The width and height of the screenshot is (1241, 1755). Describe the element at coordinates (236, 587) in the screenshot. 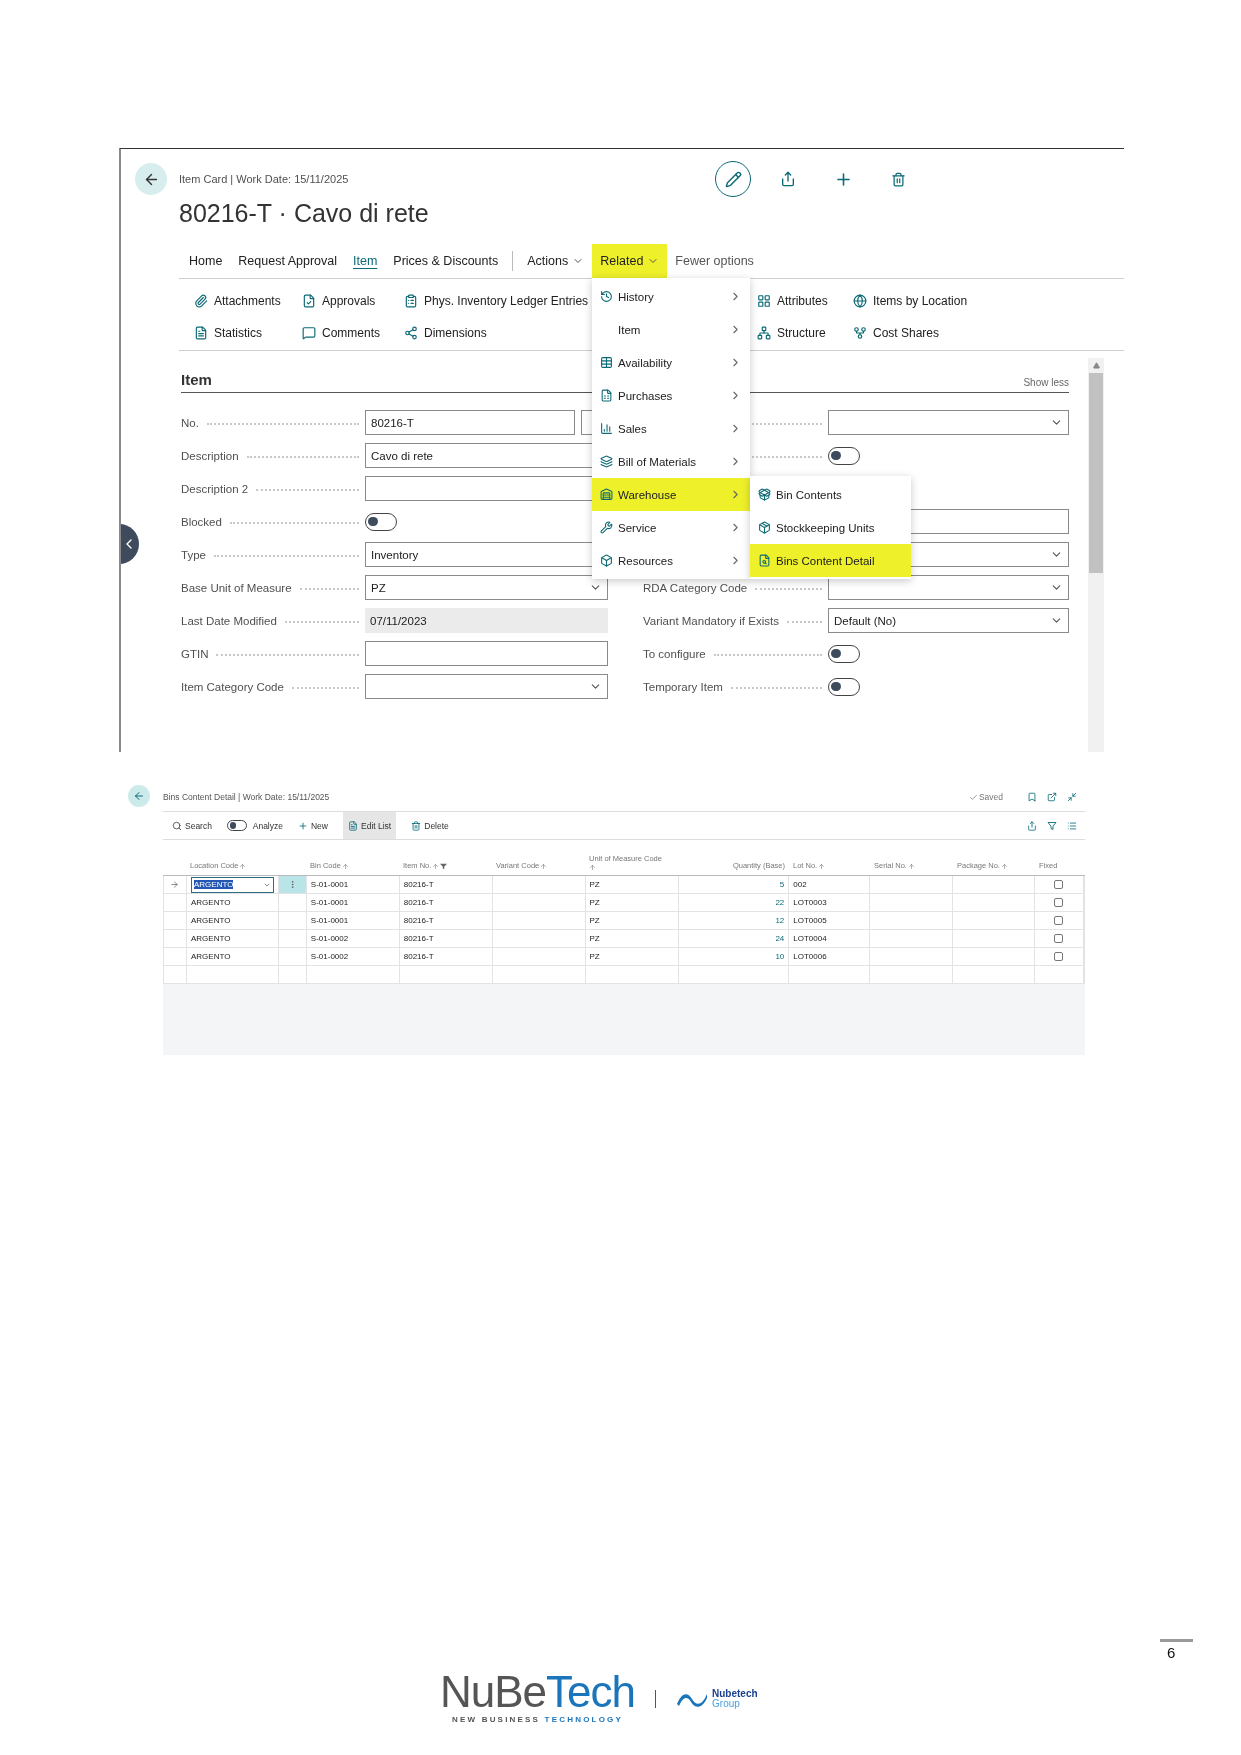

I see `field-label: Base Unit of Measure` at that location.